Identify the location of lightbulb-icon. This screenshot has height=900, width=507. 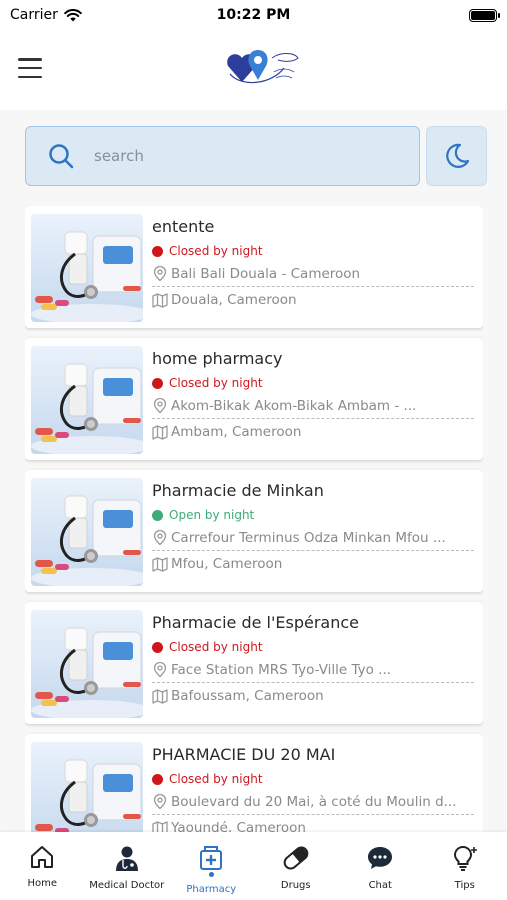
(465, 860).